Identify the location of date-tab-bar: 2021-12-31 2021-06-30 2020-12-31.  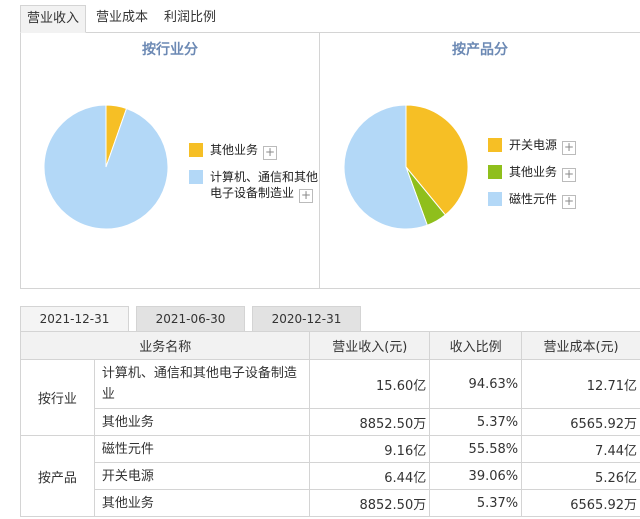
(330, 317).